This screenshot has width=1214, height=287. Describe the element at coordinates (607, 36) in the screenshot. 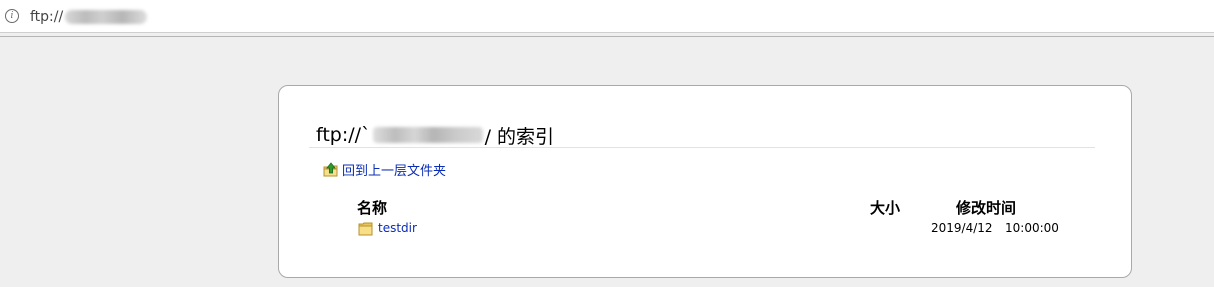

I see `toolbar-divider` at that location.